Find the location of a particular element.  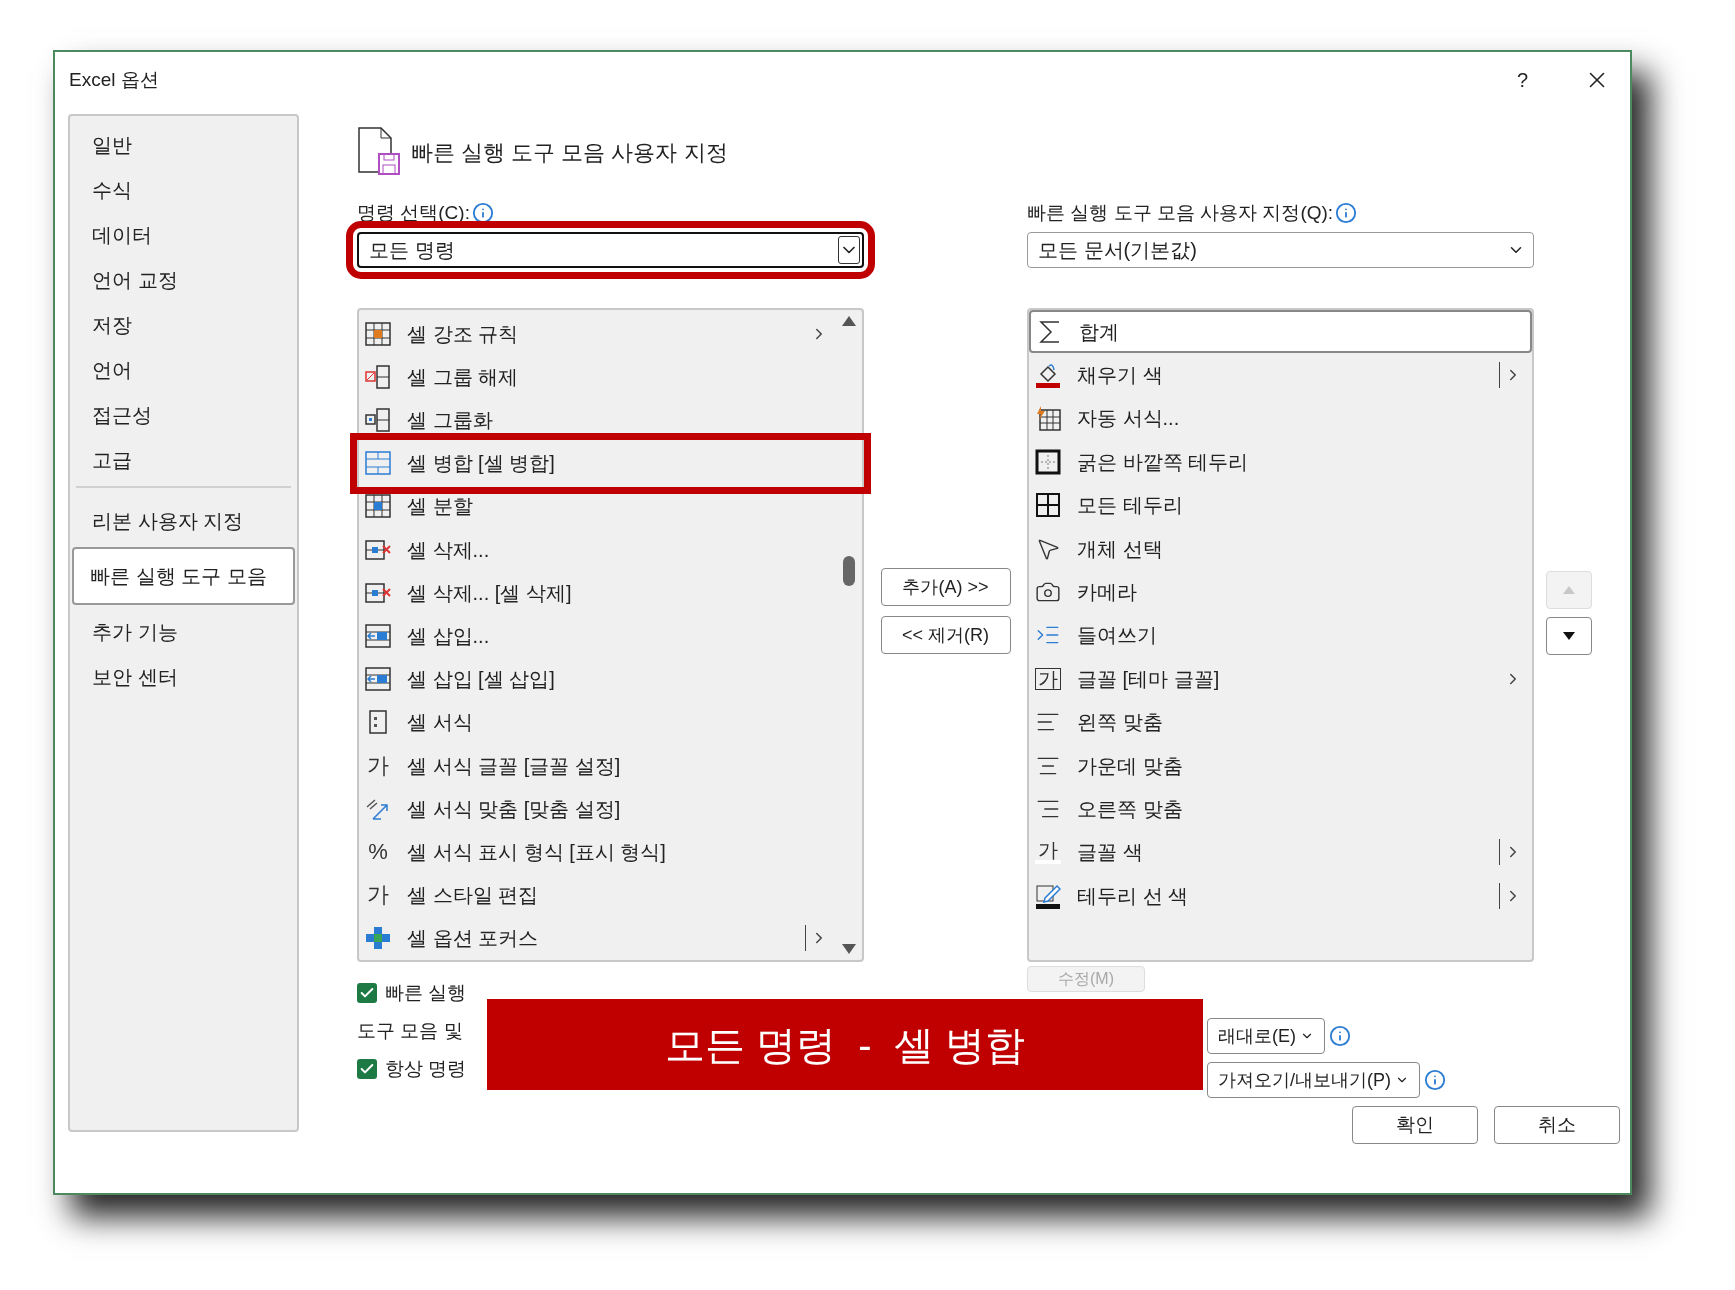

glyph-icon: % is located at coordinates (378, 852).